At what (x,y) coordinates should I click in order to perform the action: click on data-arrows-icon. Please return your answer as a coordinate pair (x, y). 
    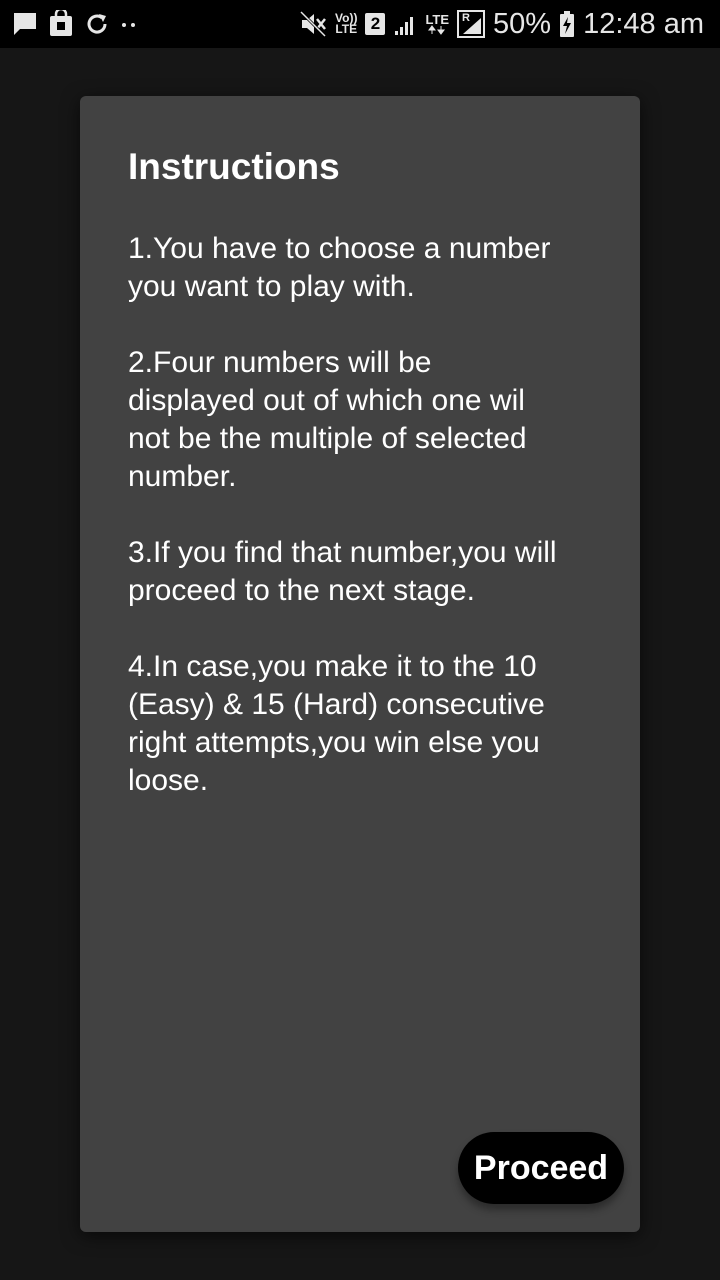
    Looking at the image, I should click on (437, 29).